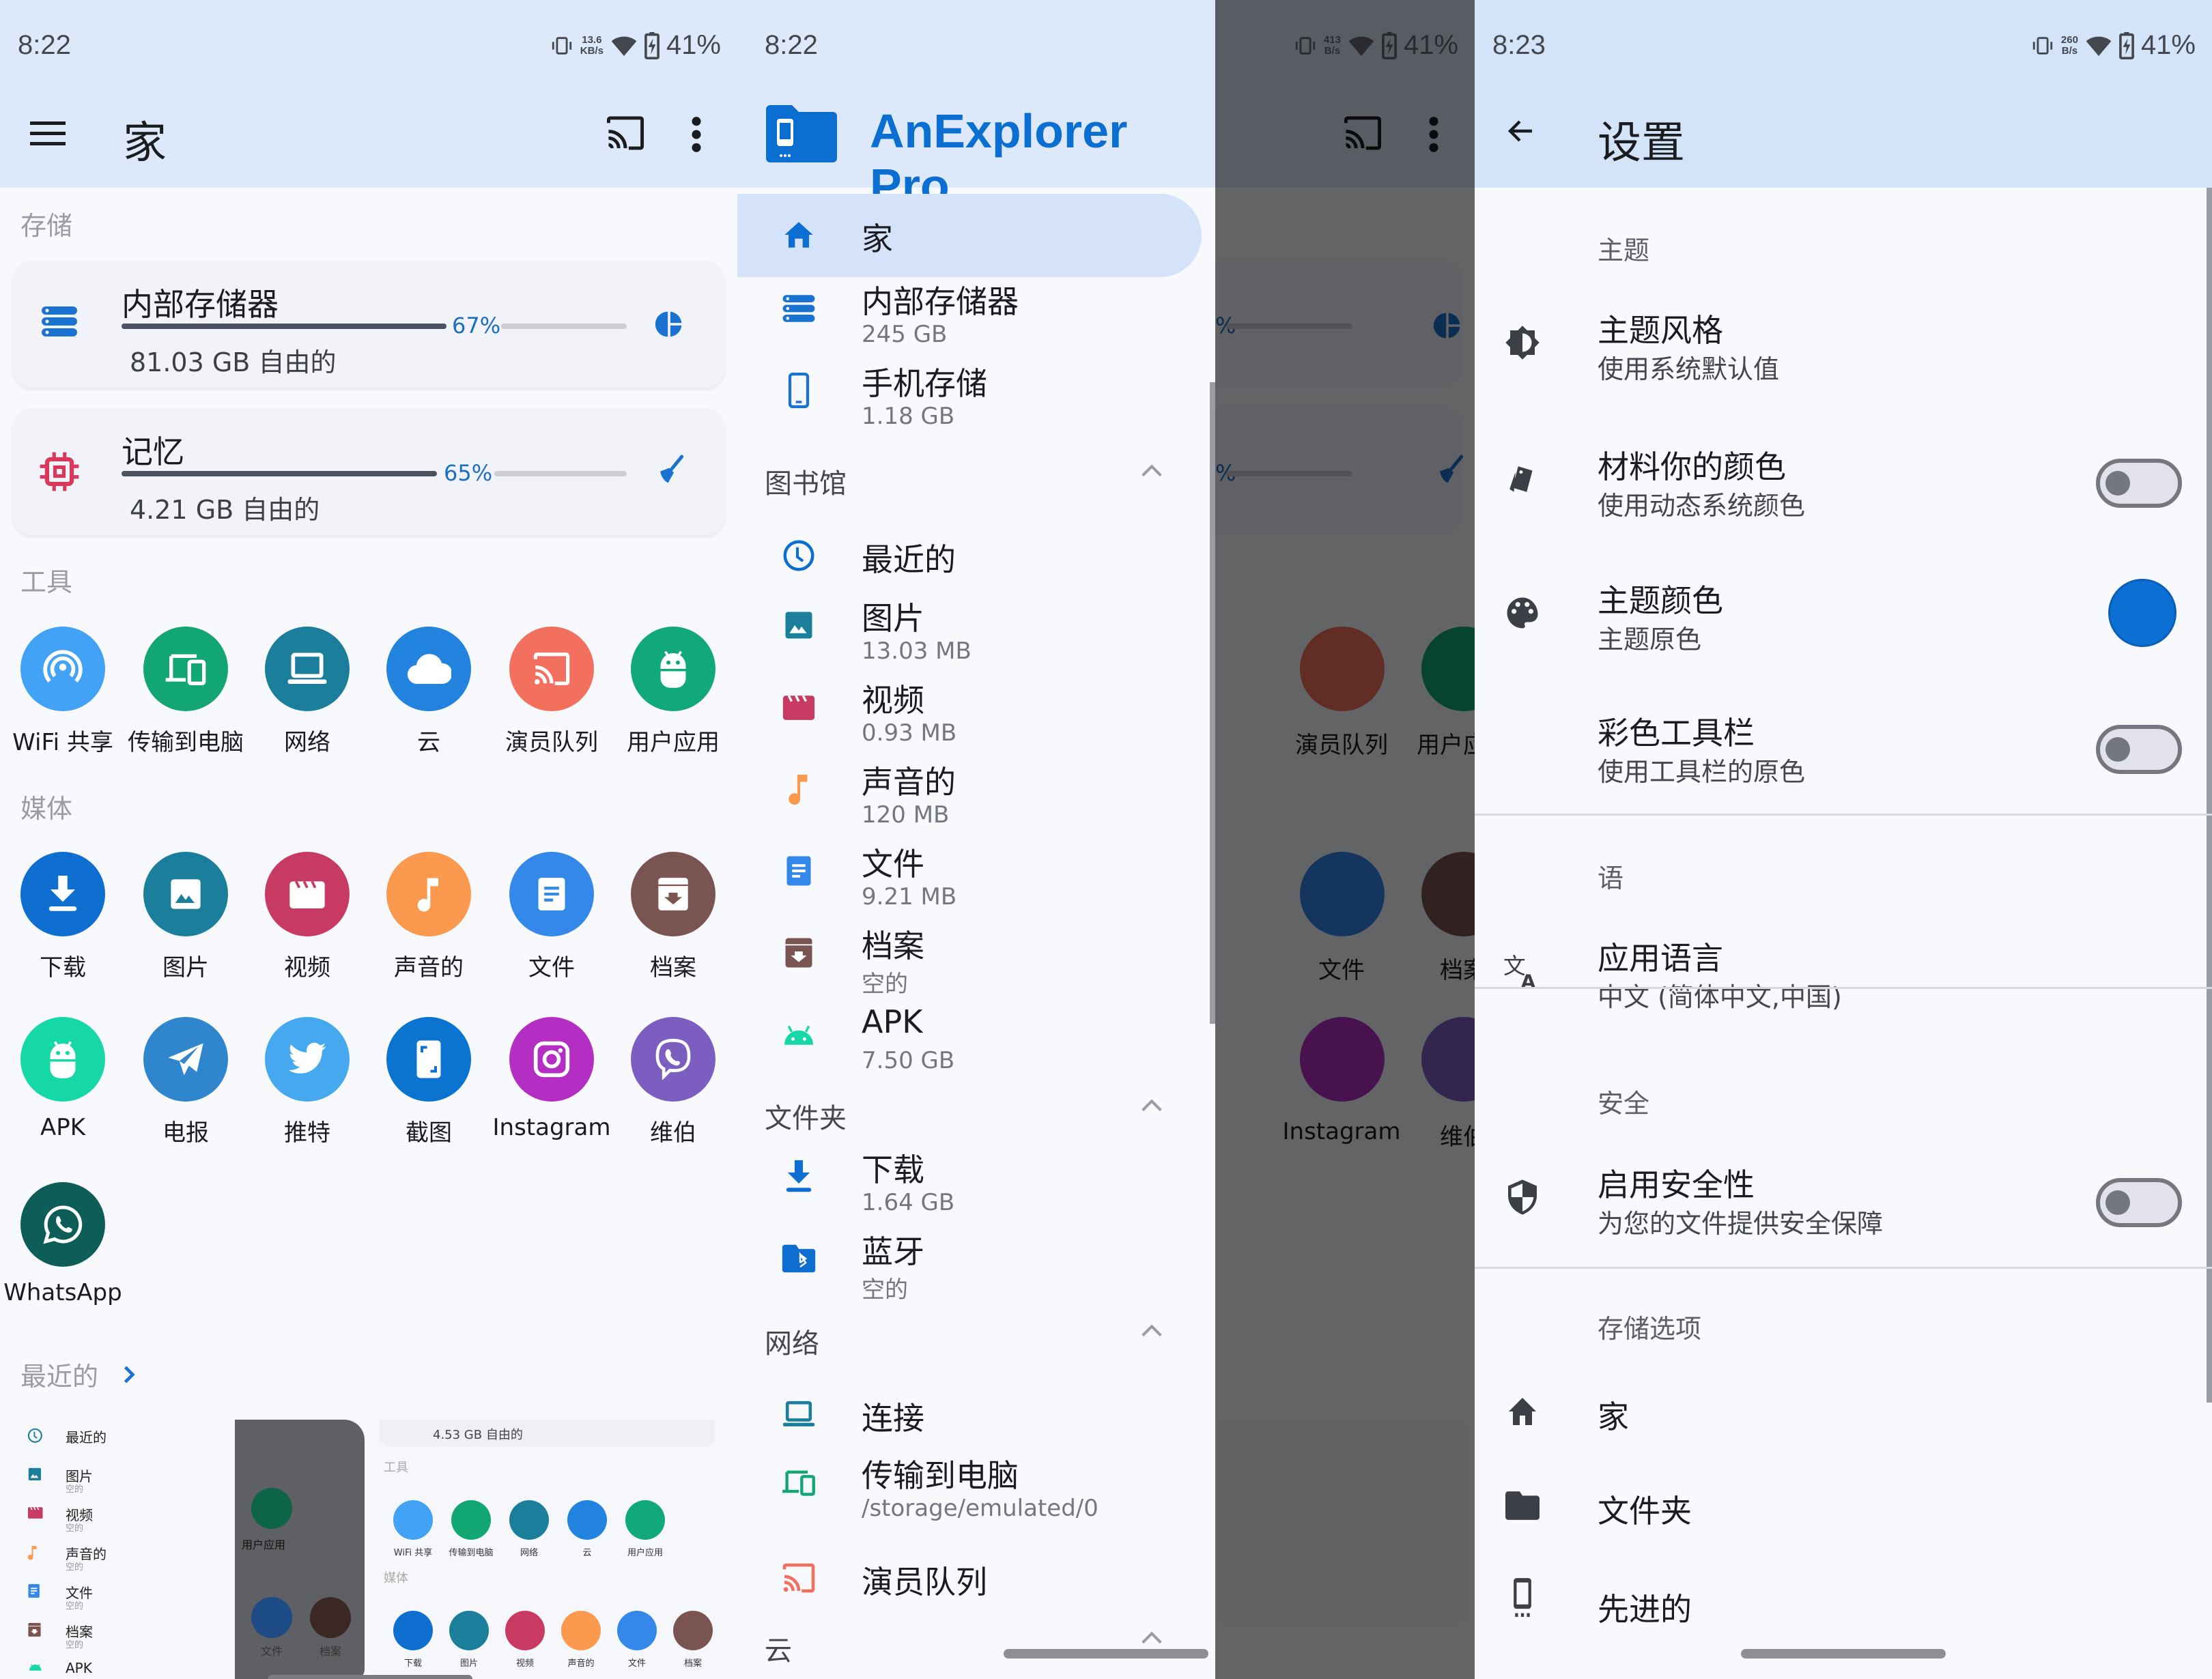 This screenshot has width=2212, height=1679. I want to click on storage-option-advanced: 先进的, so click(1836, 1604).